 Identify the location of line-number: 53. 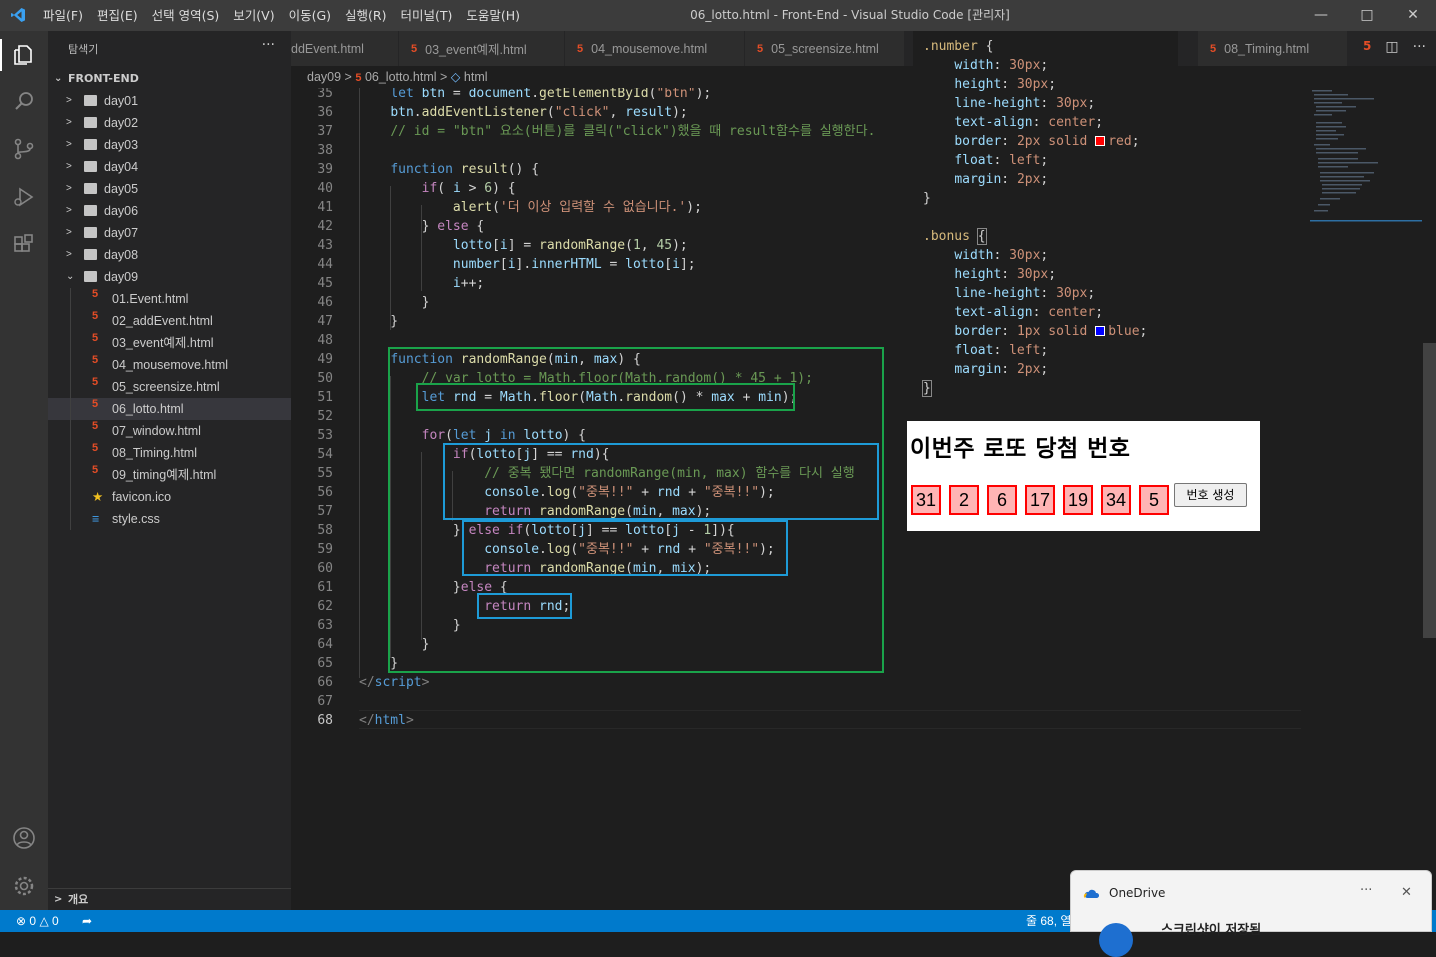
(325, 435).